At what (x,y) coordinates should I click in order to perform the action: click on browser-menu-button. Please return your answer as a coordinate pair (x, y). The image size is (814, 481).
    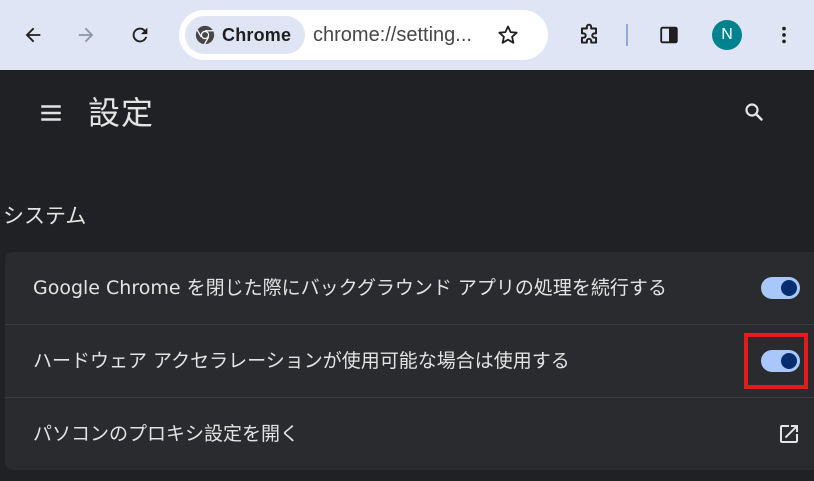
    Looking at the image, I should click on (784, 35).